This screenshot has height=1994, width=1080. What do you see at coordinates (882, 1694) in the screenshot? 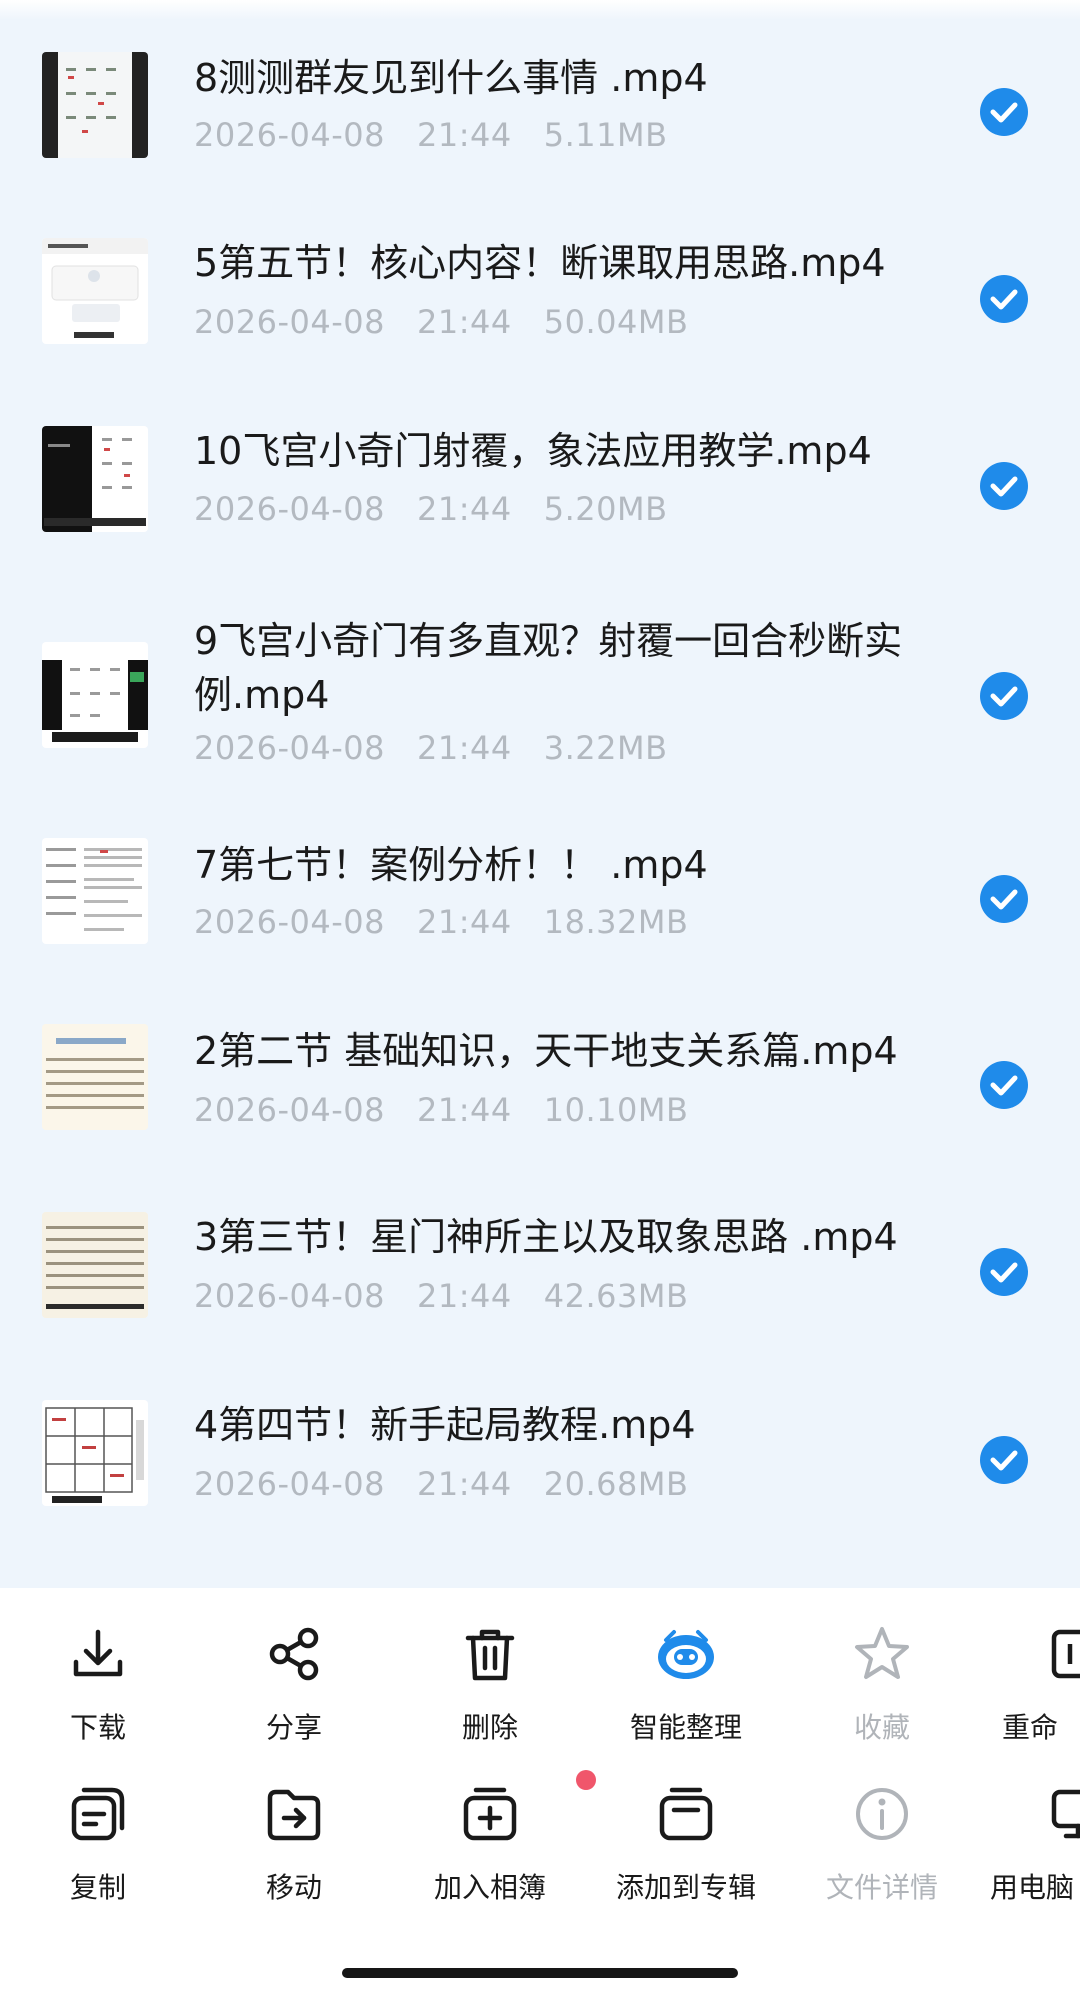
I see `favorite-button: 收藏` at bounding box center [882, 1694].